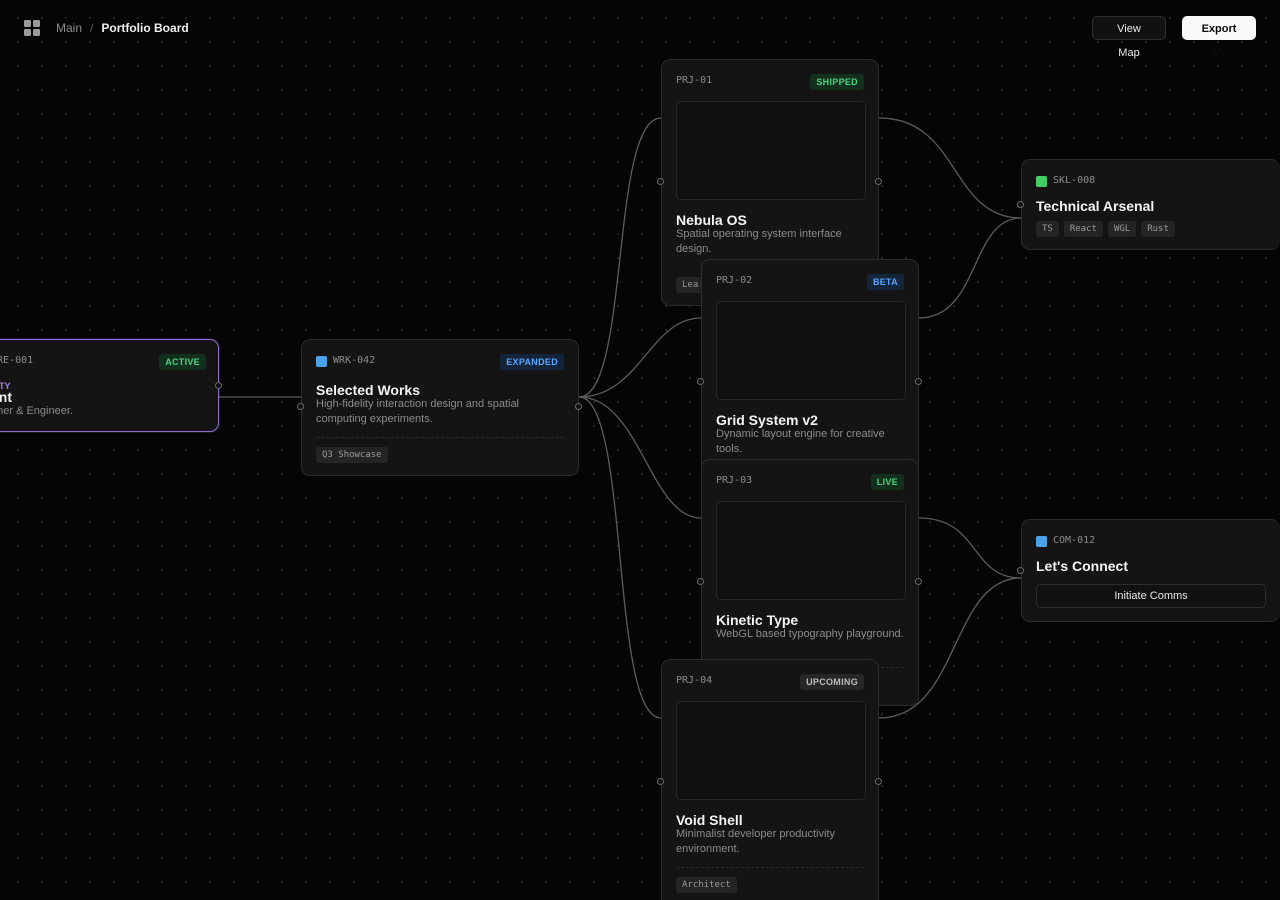 The width and height of the screenshot is (1280, 900). I want to click on status-badge: SHIPPED, so click(837, 82).